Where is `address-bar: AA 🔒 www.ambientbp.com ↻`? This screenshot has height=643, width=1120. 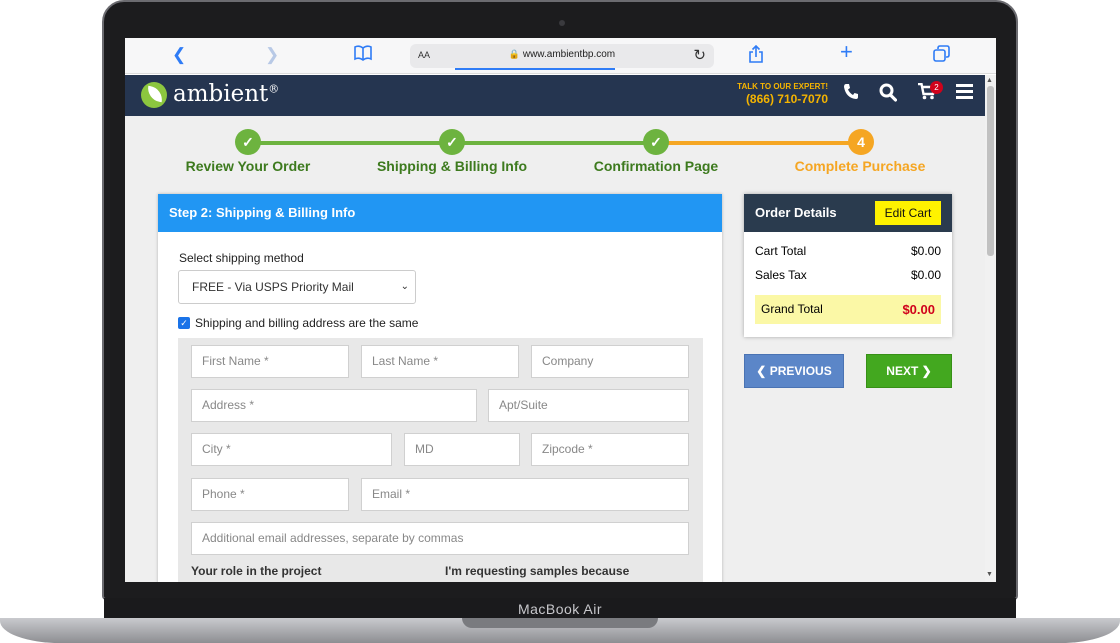
address-bar: AA 🔒 www.ambientbp.com ↻ is located at coordinates (562, 57).